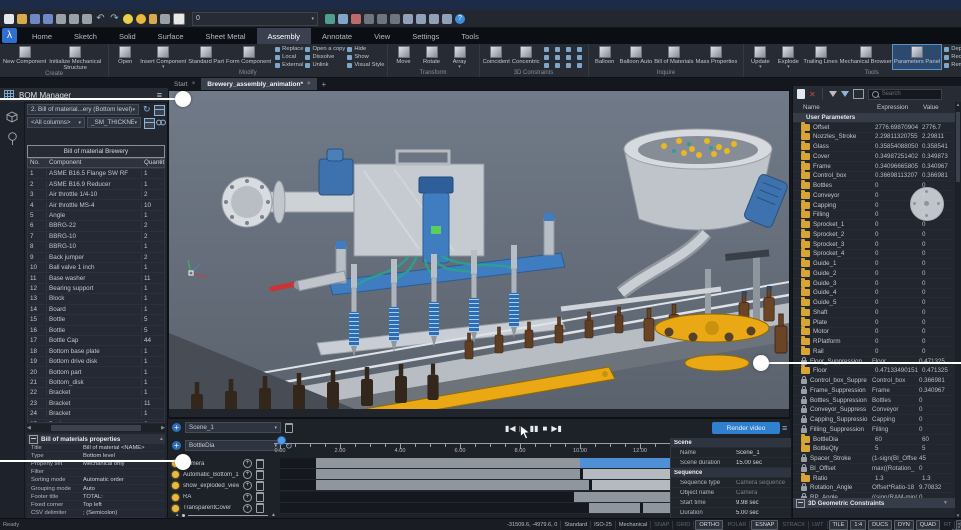 Image resolution: width=961 pixels, height=530 pixels. I want to click on ribbon-small-button: External, so click(289, 65).